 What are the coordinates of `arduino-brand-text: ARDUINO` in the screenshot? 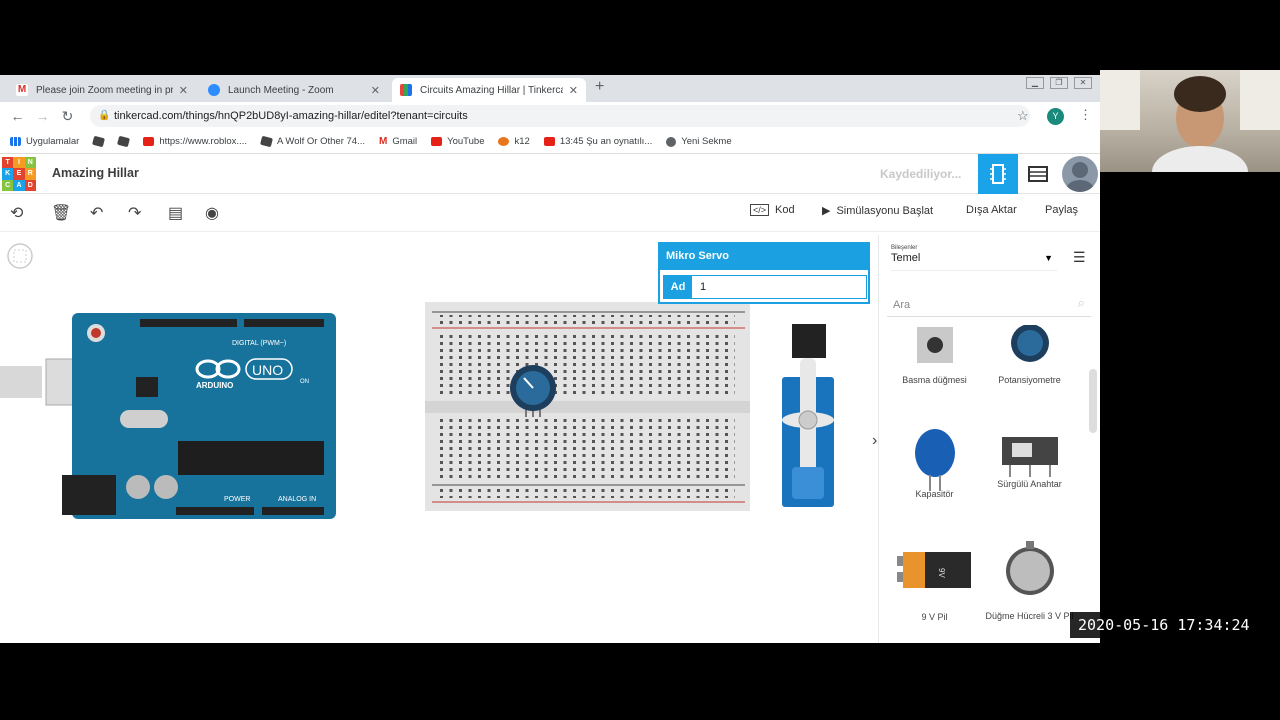 It's located at (214, 385).